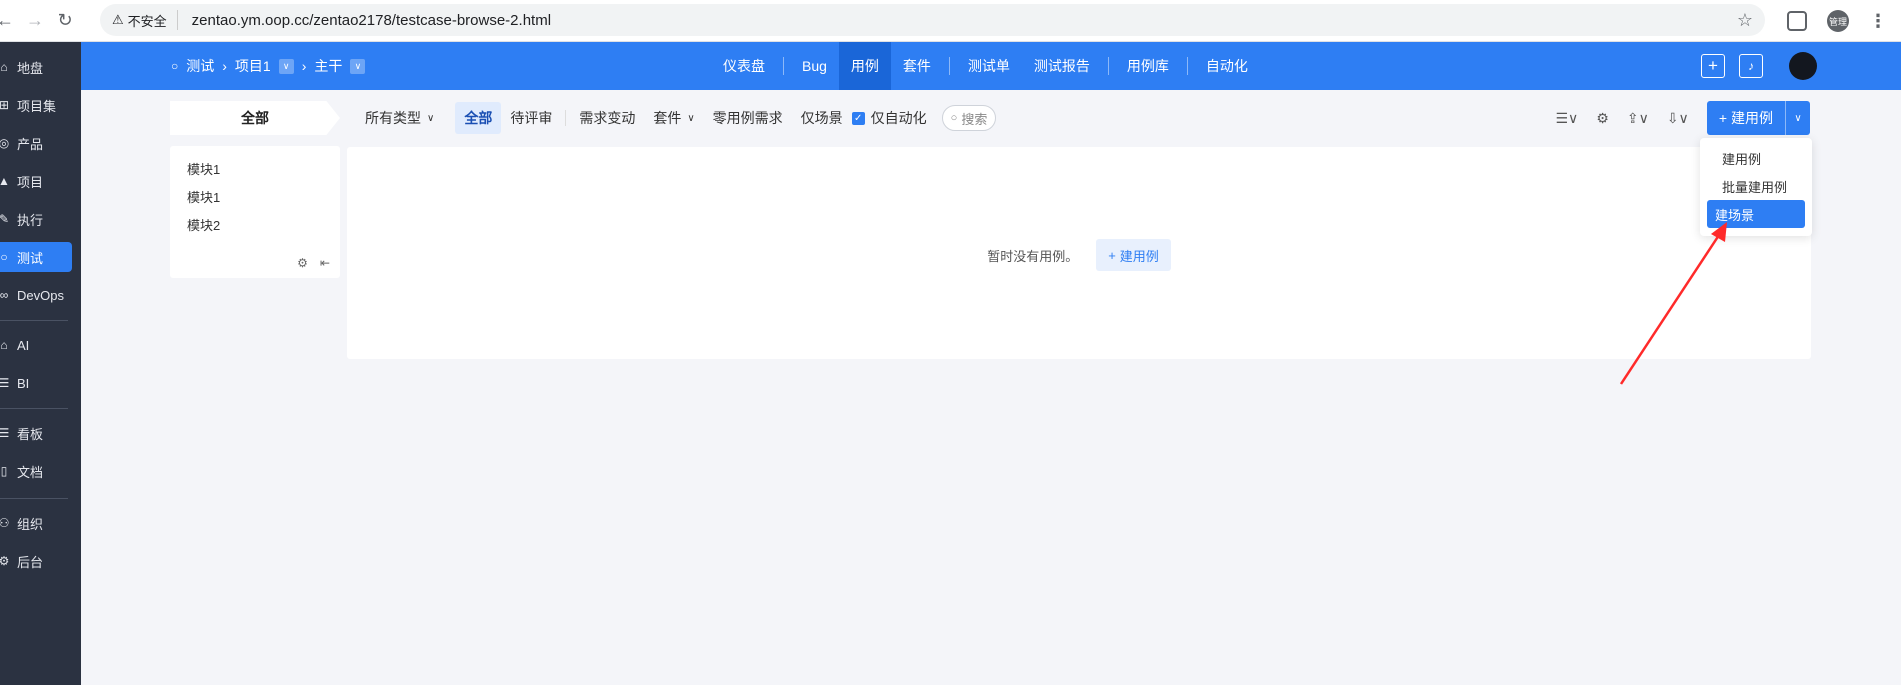  What do you see at coordinates (36, 523) in the screenshot?
I see `sidebar-item-org: ⚇ 组织` at bounding box center [36, 523].